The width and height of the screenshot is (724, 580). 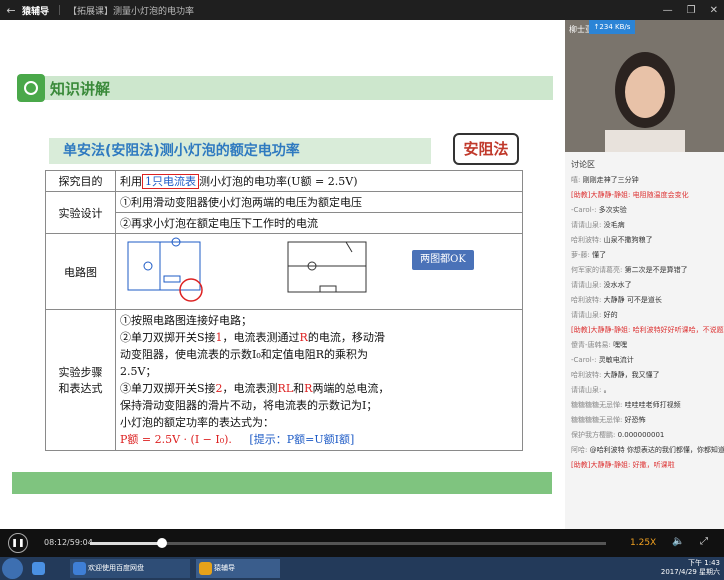 I want to click on start-button, so click(x=12, y=568).